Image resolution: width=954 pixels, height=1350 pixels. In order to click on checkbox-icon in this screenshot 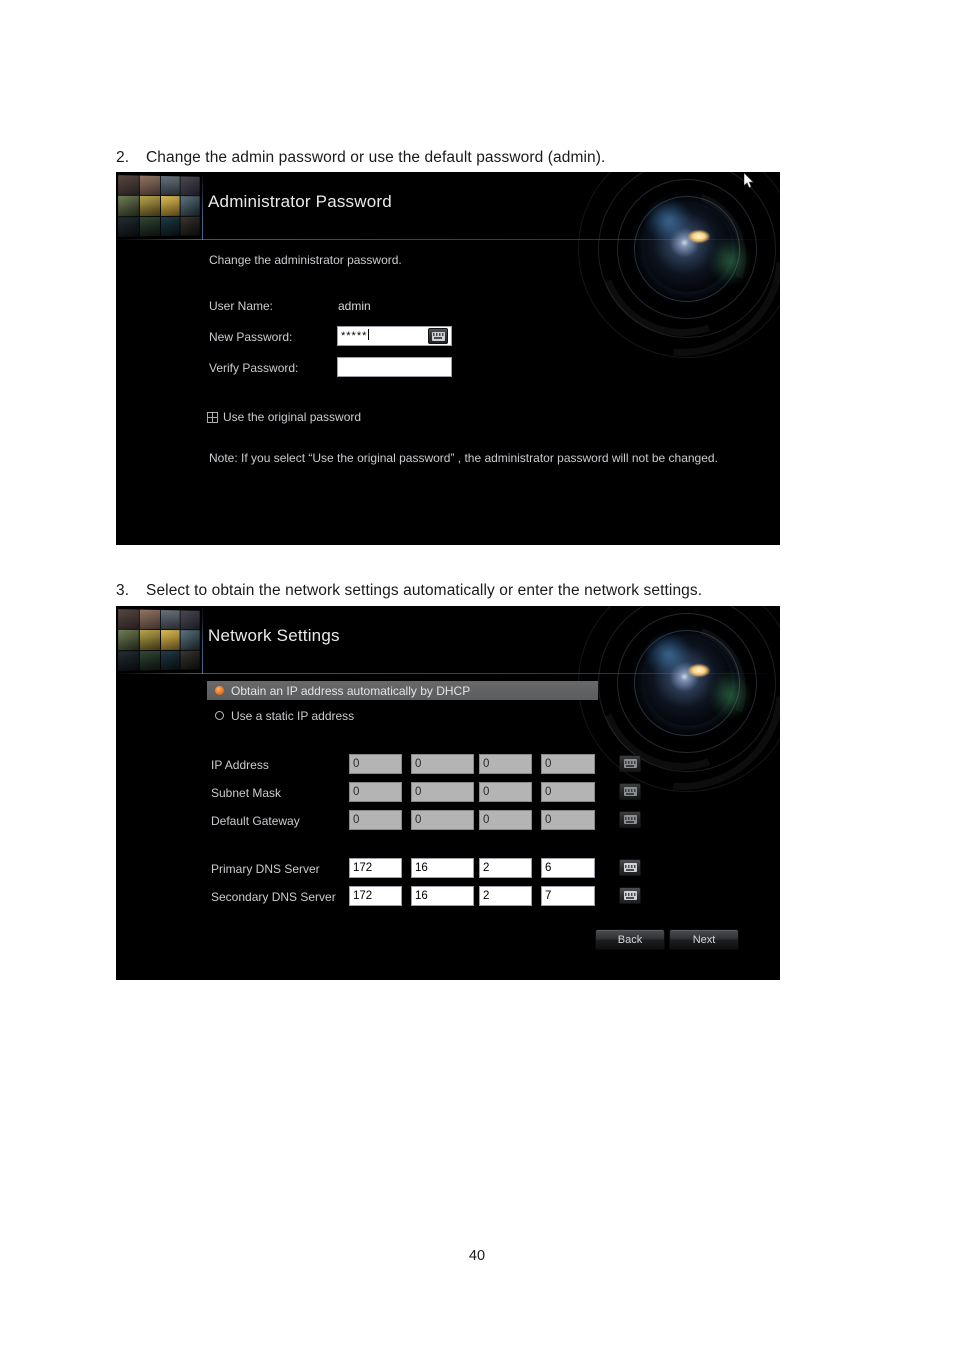, I will do `click(212, 417)`.